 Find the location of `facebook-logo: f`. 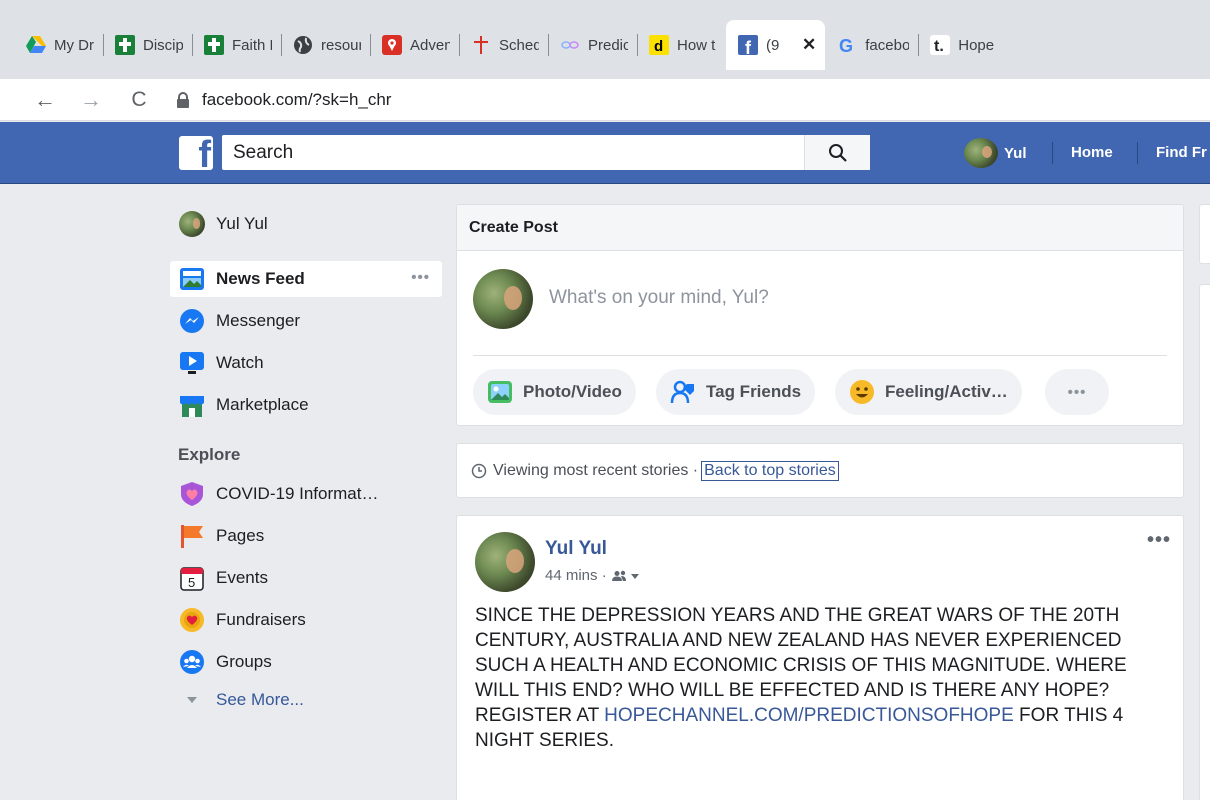

facebook-logo: f is located at coordinates (196, 153).